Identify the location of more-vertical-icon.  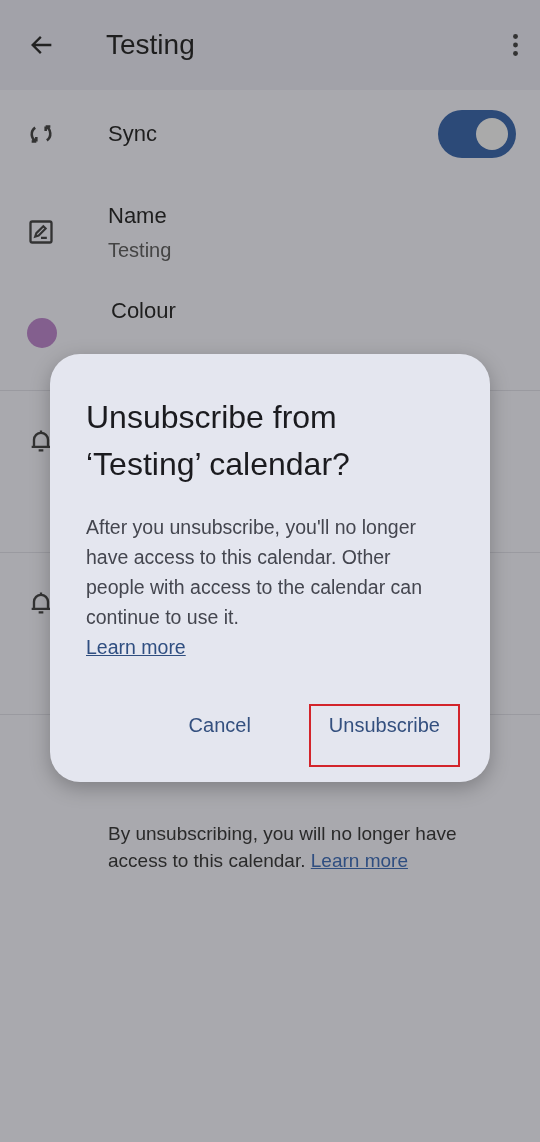
(515, 45).